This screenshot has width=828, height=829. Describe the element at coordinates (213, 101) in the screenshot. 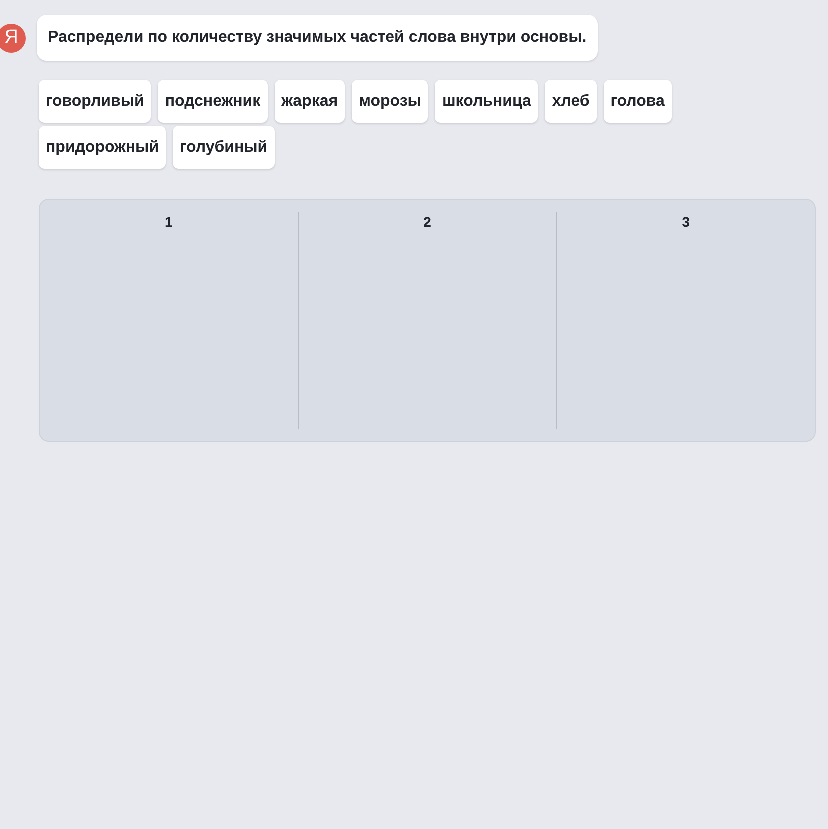

I see `word-chip: подснежник` at that location.